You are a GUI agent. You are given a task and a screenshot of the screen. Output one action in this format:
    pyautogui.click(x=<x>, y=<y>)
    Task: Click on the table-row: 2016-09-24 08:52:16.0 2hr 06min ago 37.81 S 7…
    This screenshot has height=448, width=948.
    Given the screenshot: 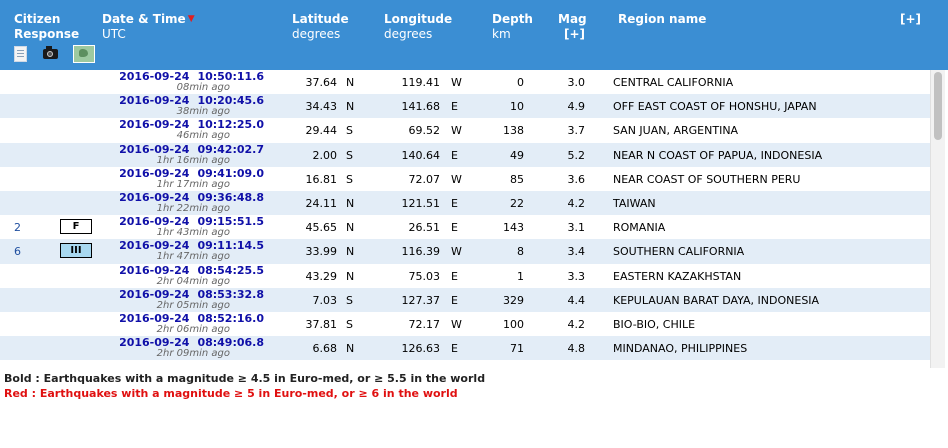 What is the action you would take?
    pyautogui.click(x=465, y=324)
    